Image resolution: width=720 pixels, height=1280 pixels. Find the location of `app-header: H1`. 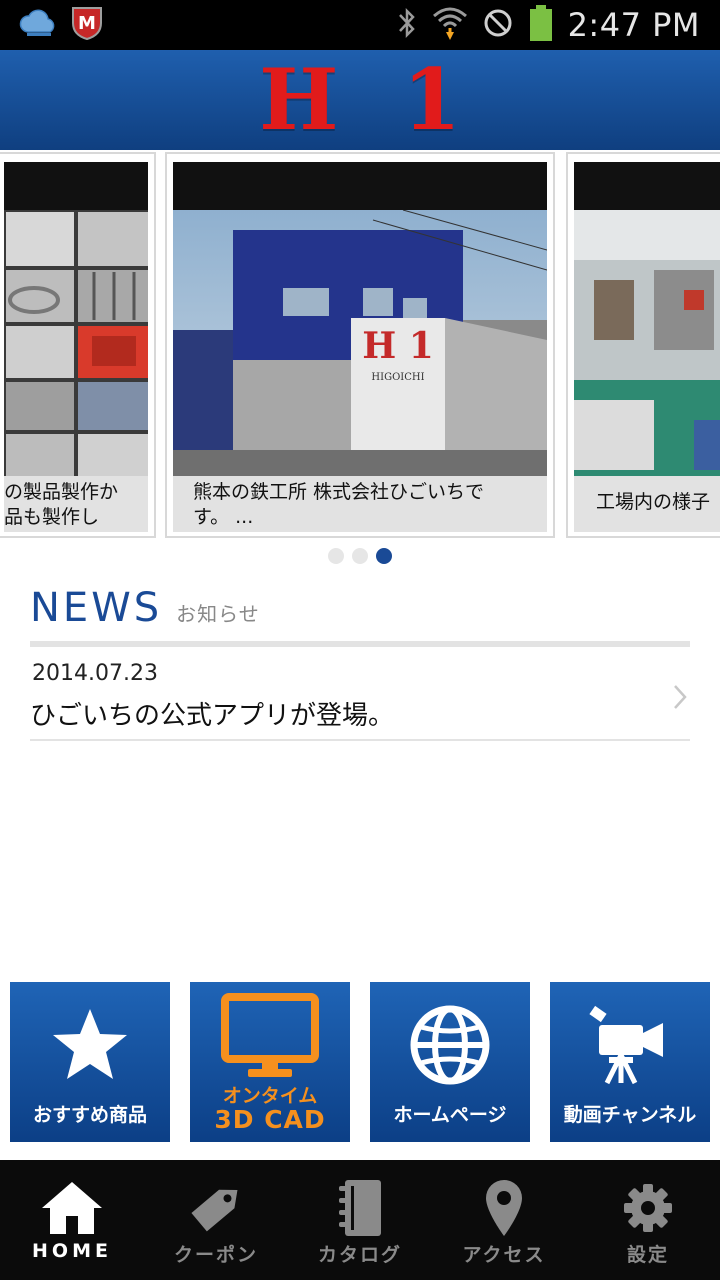

app-header: H1 is located at coordinates (360, 100).